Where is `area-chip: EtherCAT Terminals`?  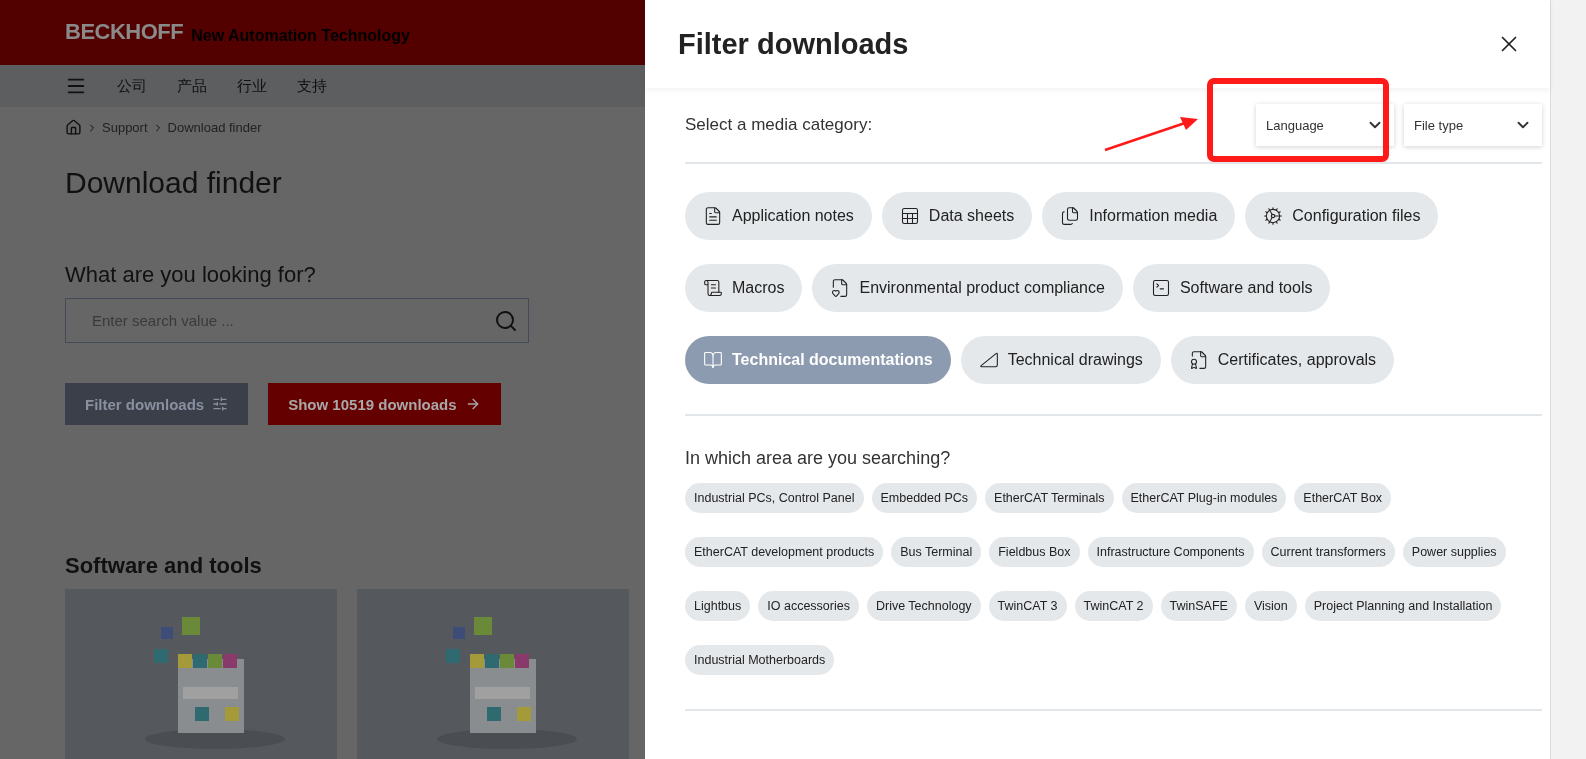 area-chip: EtherCAT Terminals is located at coordinates (1049, 498).